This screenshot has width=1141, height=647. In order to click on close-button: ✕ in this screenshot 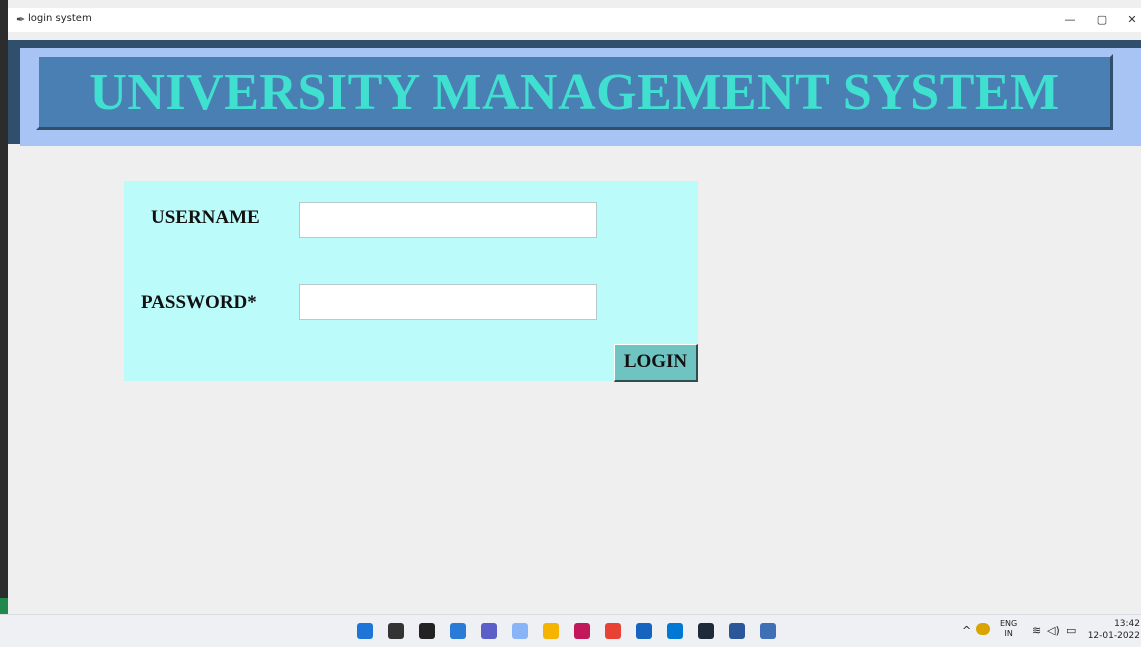, I will do `click(1130, 20)`.